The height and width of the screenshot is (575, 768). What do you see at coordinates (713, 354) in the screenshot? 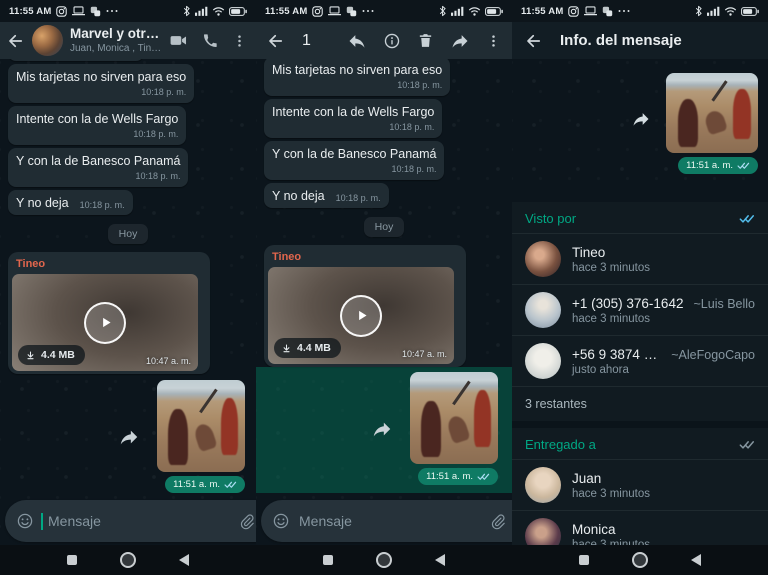
I see `push-name: ~AleFogoCapo` at bounding box center [713, 354].